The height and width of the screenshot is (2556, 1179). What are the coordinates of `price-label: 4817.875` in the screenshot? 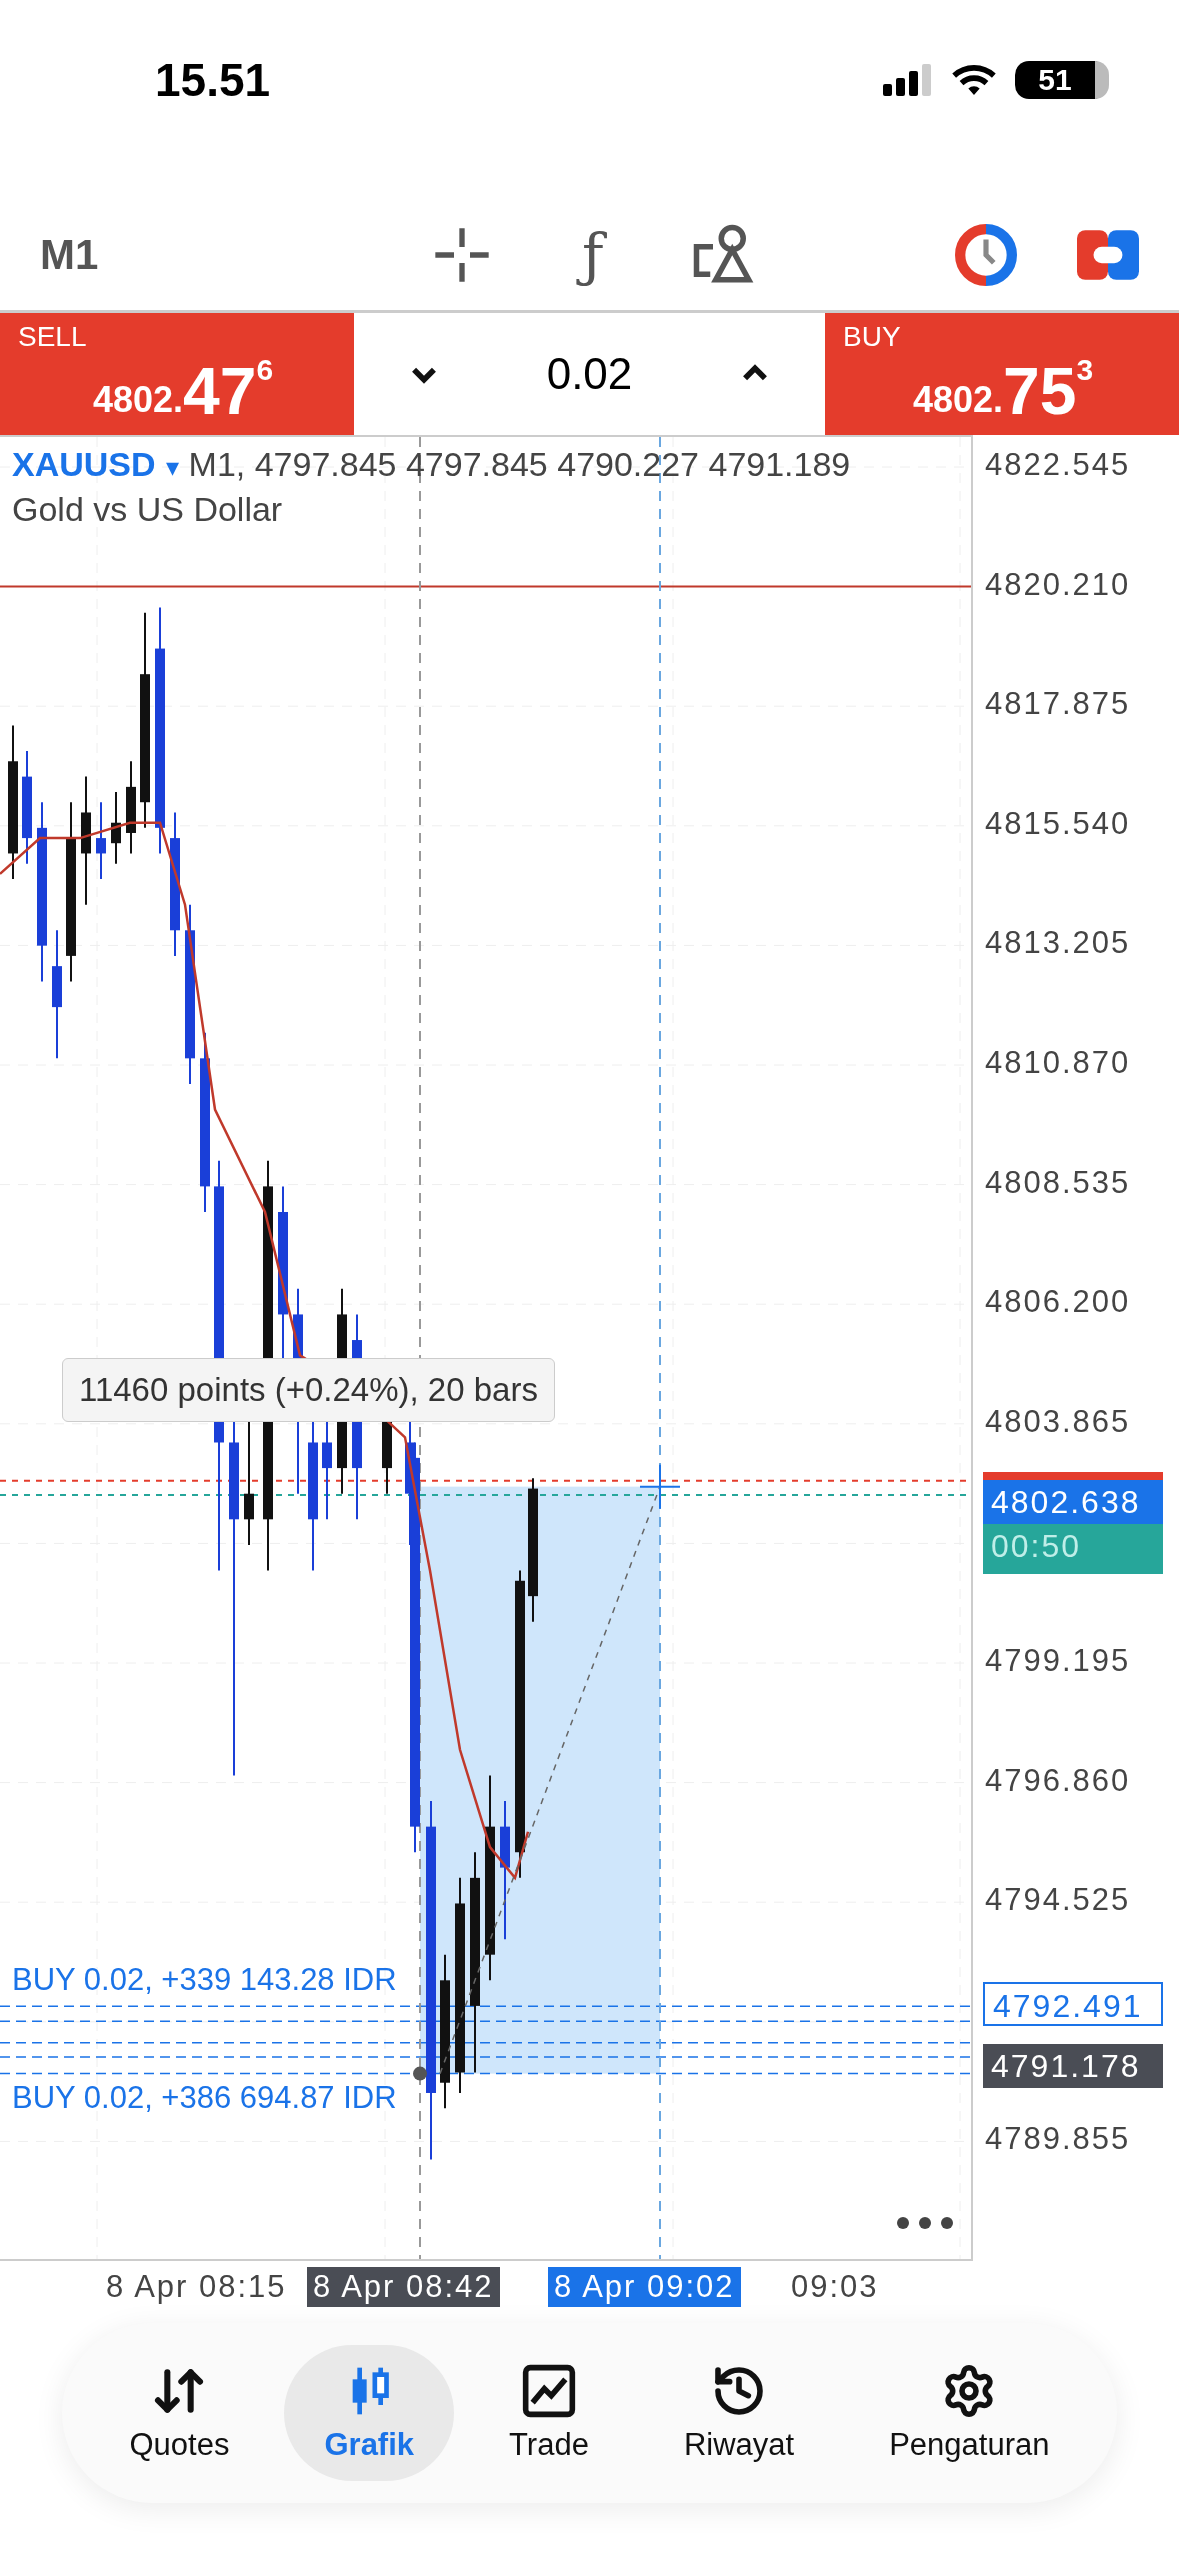 It's located at (1058, 704).